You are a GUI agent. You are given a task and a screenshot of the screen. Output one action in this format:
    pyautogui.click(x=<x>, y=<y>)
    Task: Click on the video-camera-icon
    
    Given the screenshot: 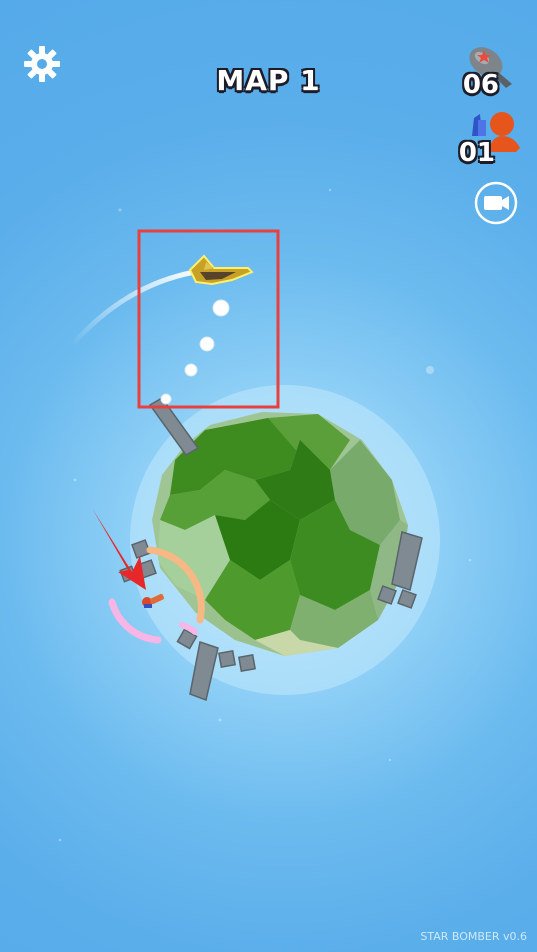 What is the action you would take?
    pyautogui.click(x=496, y=203)
    